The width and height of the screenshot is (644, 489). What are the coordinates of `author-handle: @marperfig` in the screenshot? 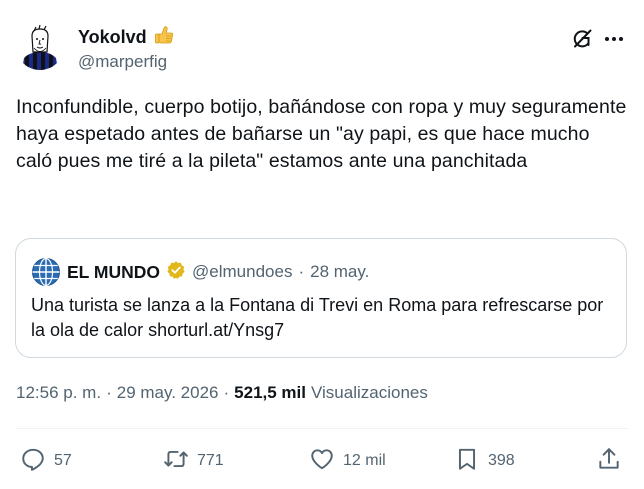 It's located at (126, 62).